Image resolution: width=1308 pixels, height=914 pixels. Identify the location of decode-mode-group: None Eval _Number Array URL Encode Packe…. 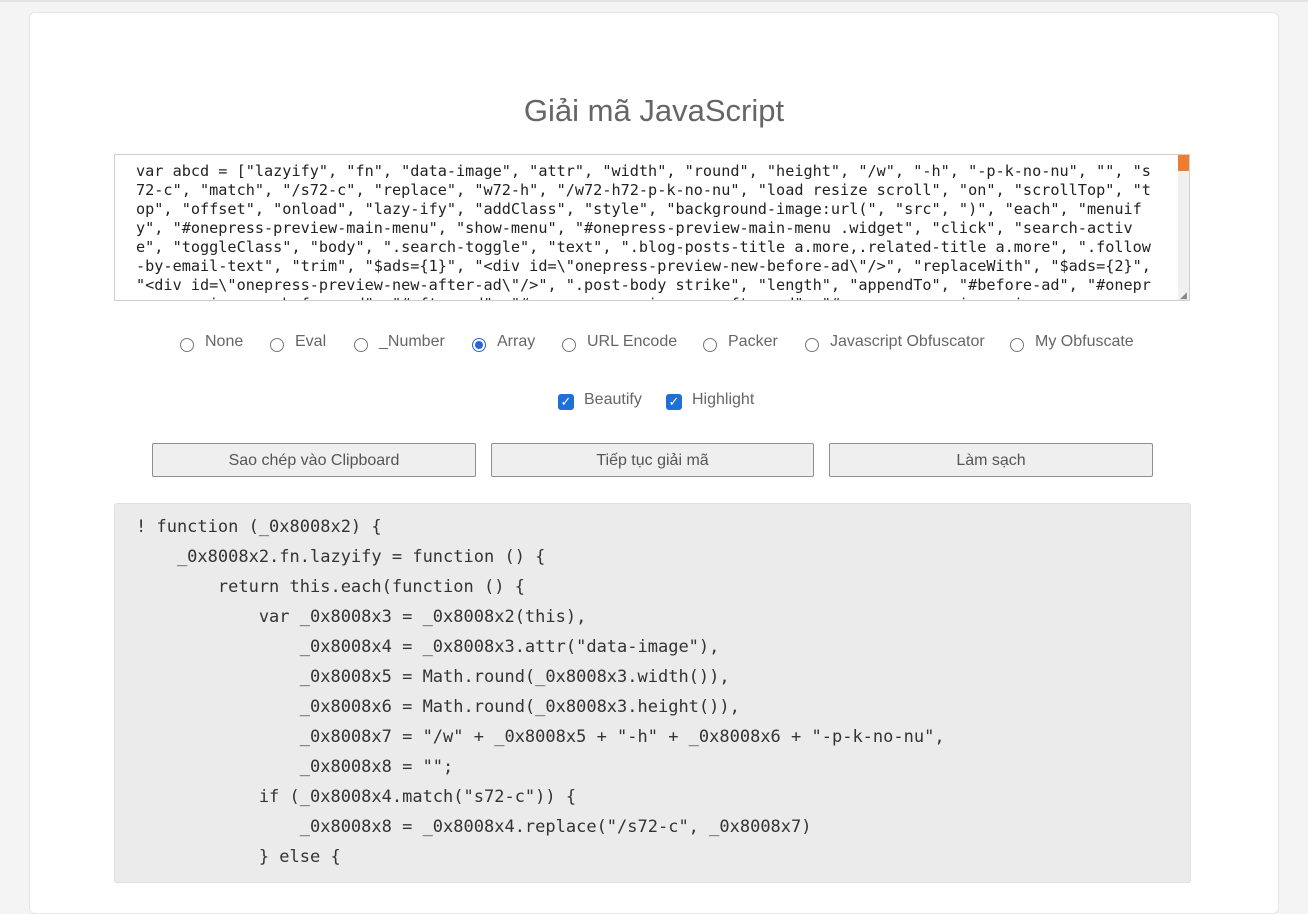
(654, 345).